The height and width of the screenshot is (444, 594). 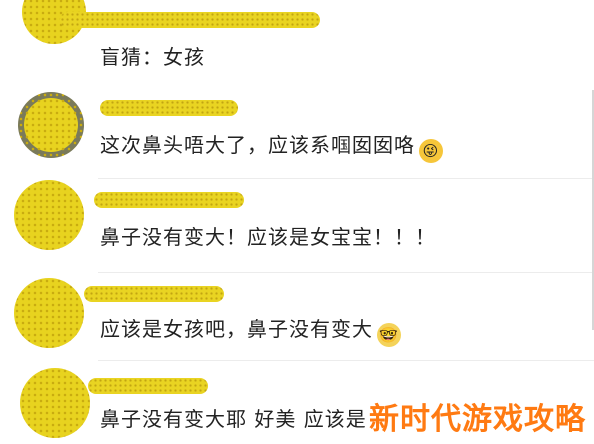 What do you see at coordinates (389, 335) in the screenshot?
I see `glasses-emoji-icon: 🤓` at bounding box center [389, 335].